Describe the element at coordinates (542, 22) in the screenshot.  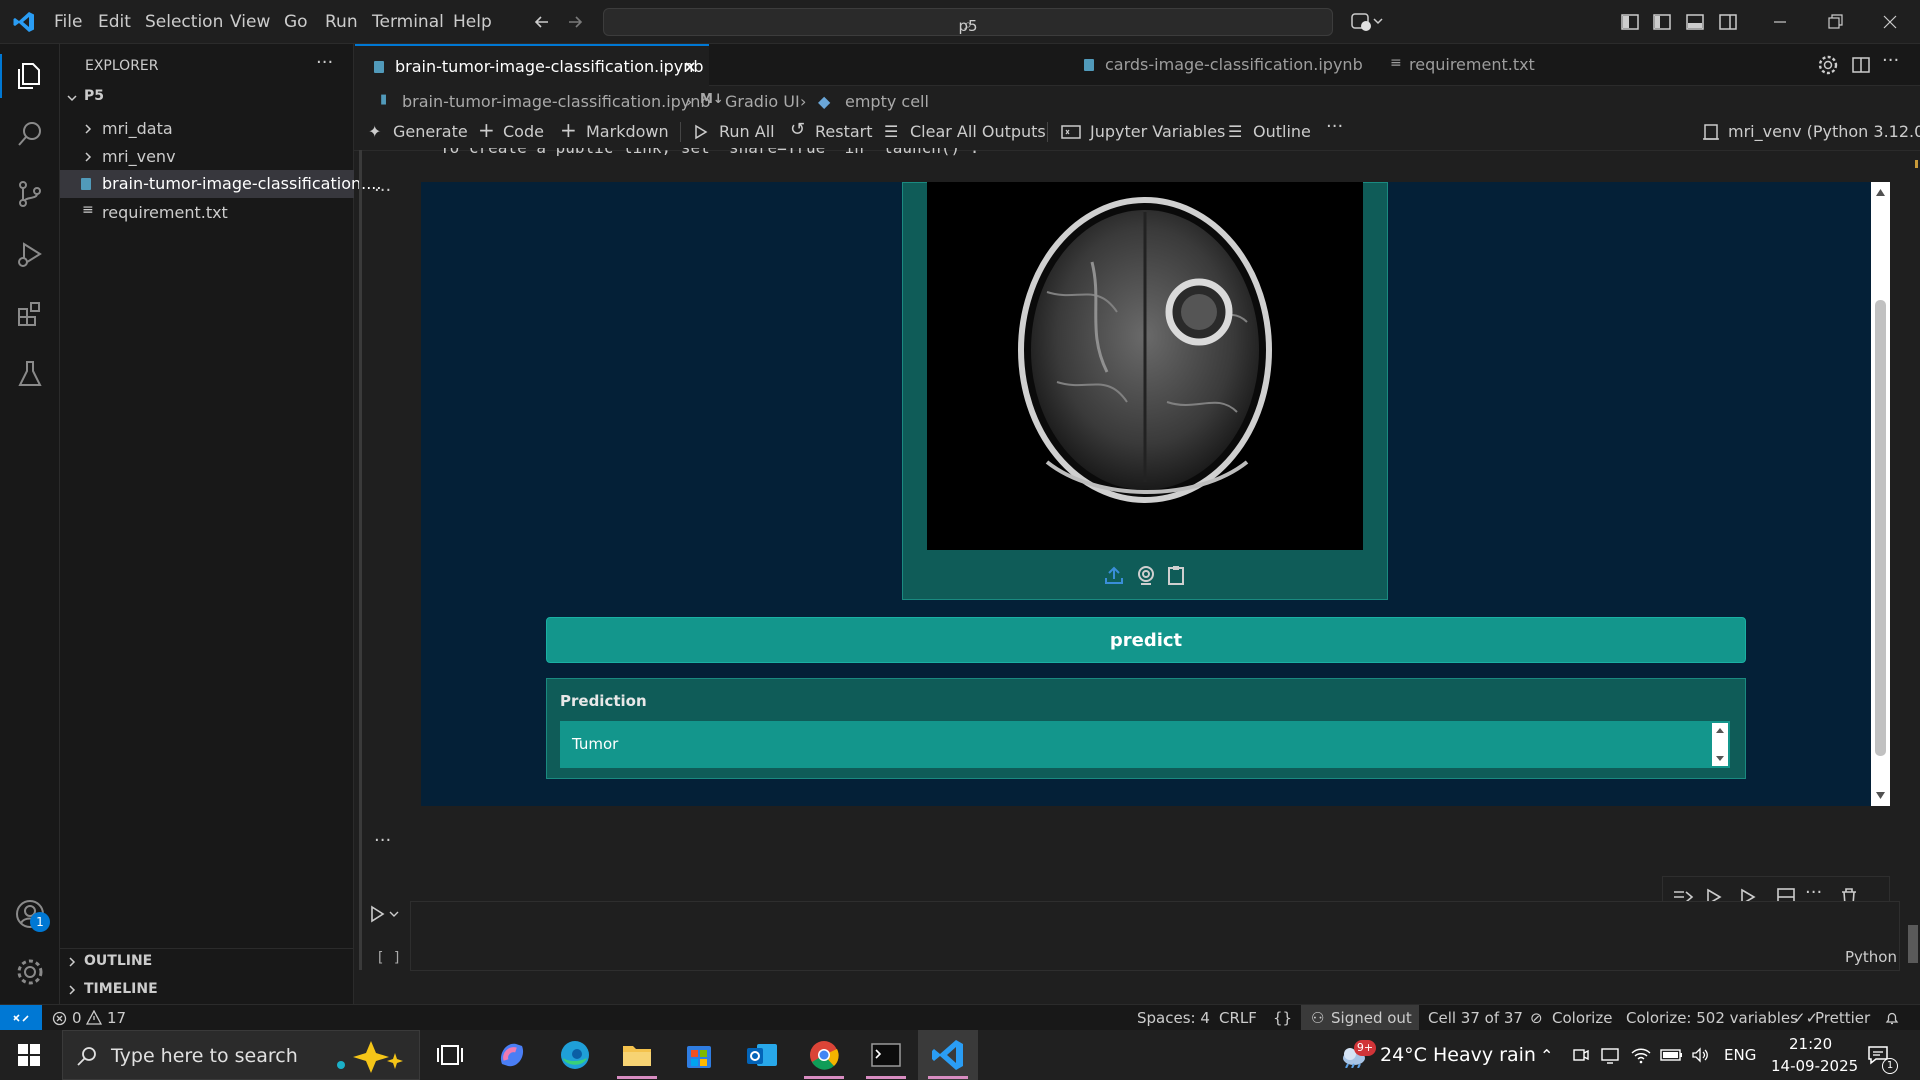
I see `back-arrow-icon` at that location.